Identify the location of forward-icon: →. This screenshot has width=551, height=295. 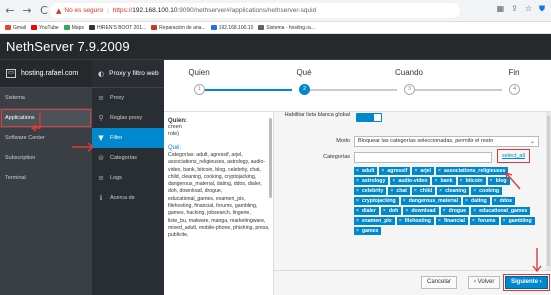
(27, 11).